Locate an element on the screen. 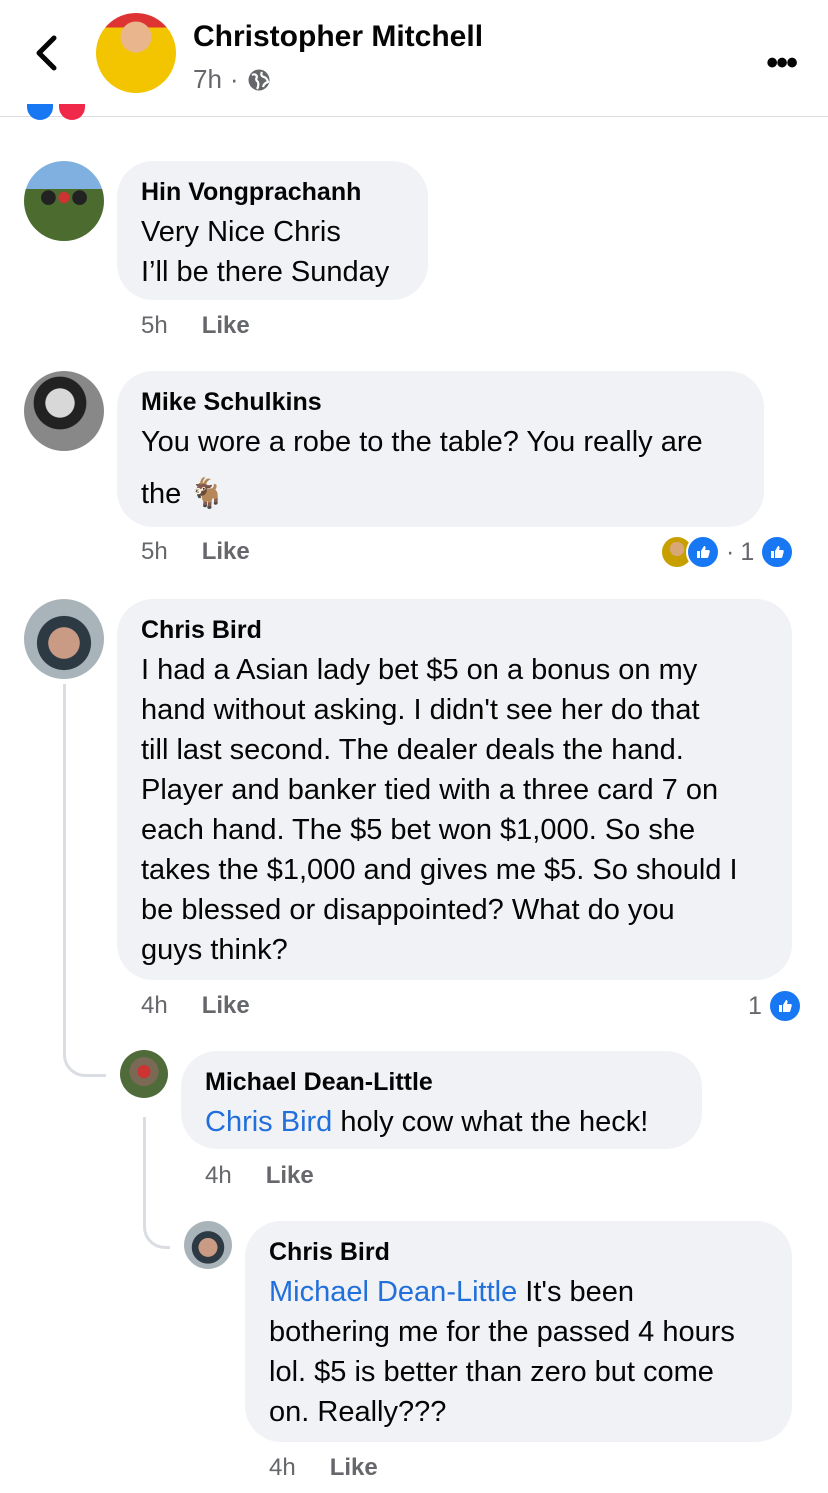 The image size is (828, 1493). mention-link: Chris Bird is located at coordinates (268, 1122).